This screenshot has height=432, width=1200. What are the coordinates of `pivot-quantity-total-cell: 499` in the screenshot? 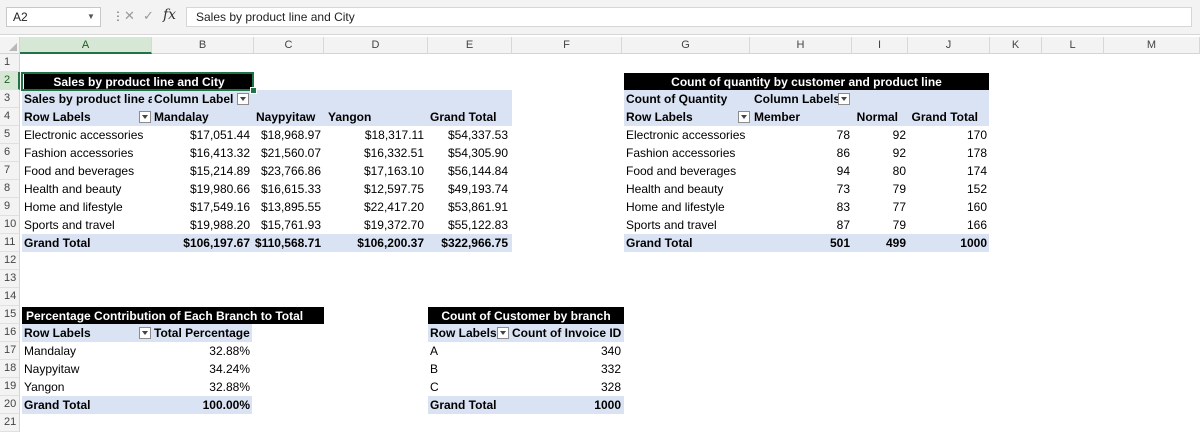 It's located at (879, 243).